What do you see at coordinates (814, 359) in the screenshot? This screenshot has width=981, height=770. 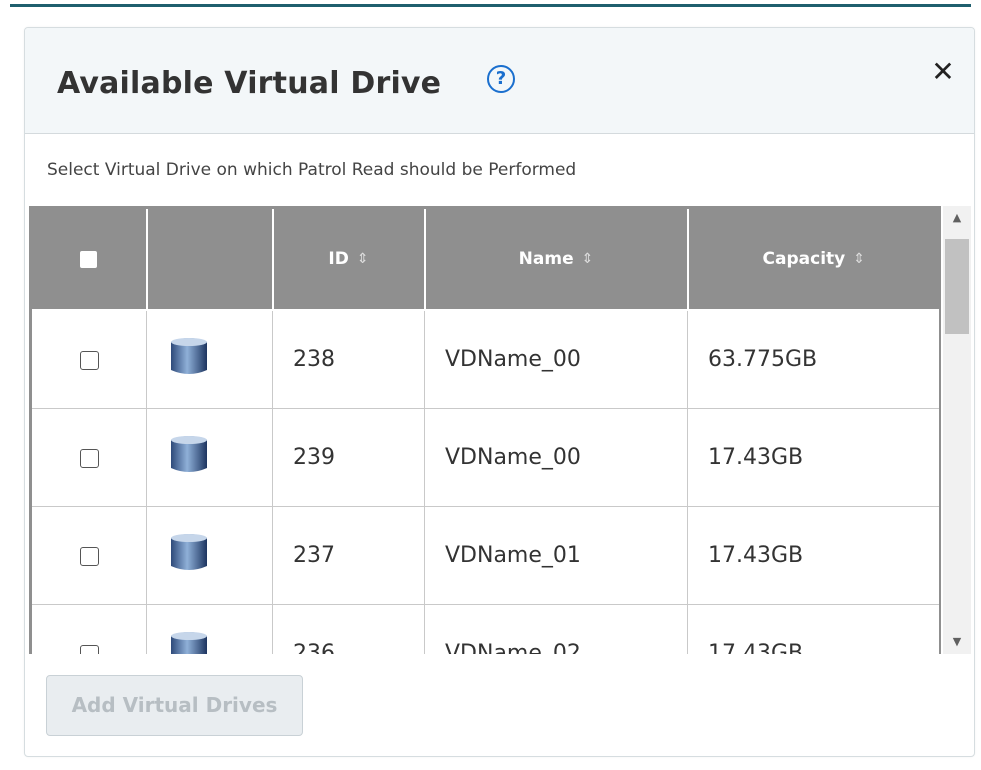 I see `capacity-cell: 63.775GB` at bounding box center [814, 359].